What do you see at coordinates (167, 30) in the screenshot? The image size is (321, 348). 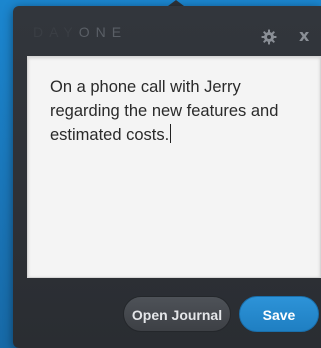 I see `titlebar: DAYONE x` at bounding box center [167, 30].